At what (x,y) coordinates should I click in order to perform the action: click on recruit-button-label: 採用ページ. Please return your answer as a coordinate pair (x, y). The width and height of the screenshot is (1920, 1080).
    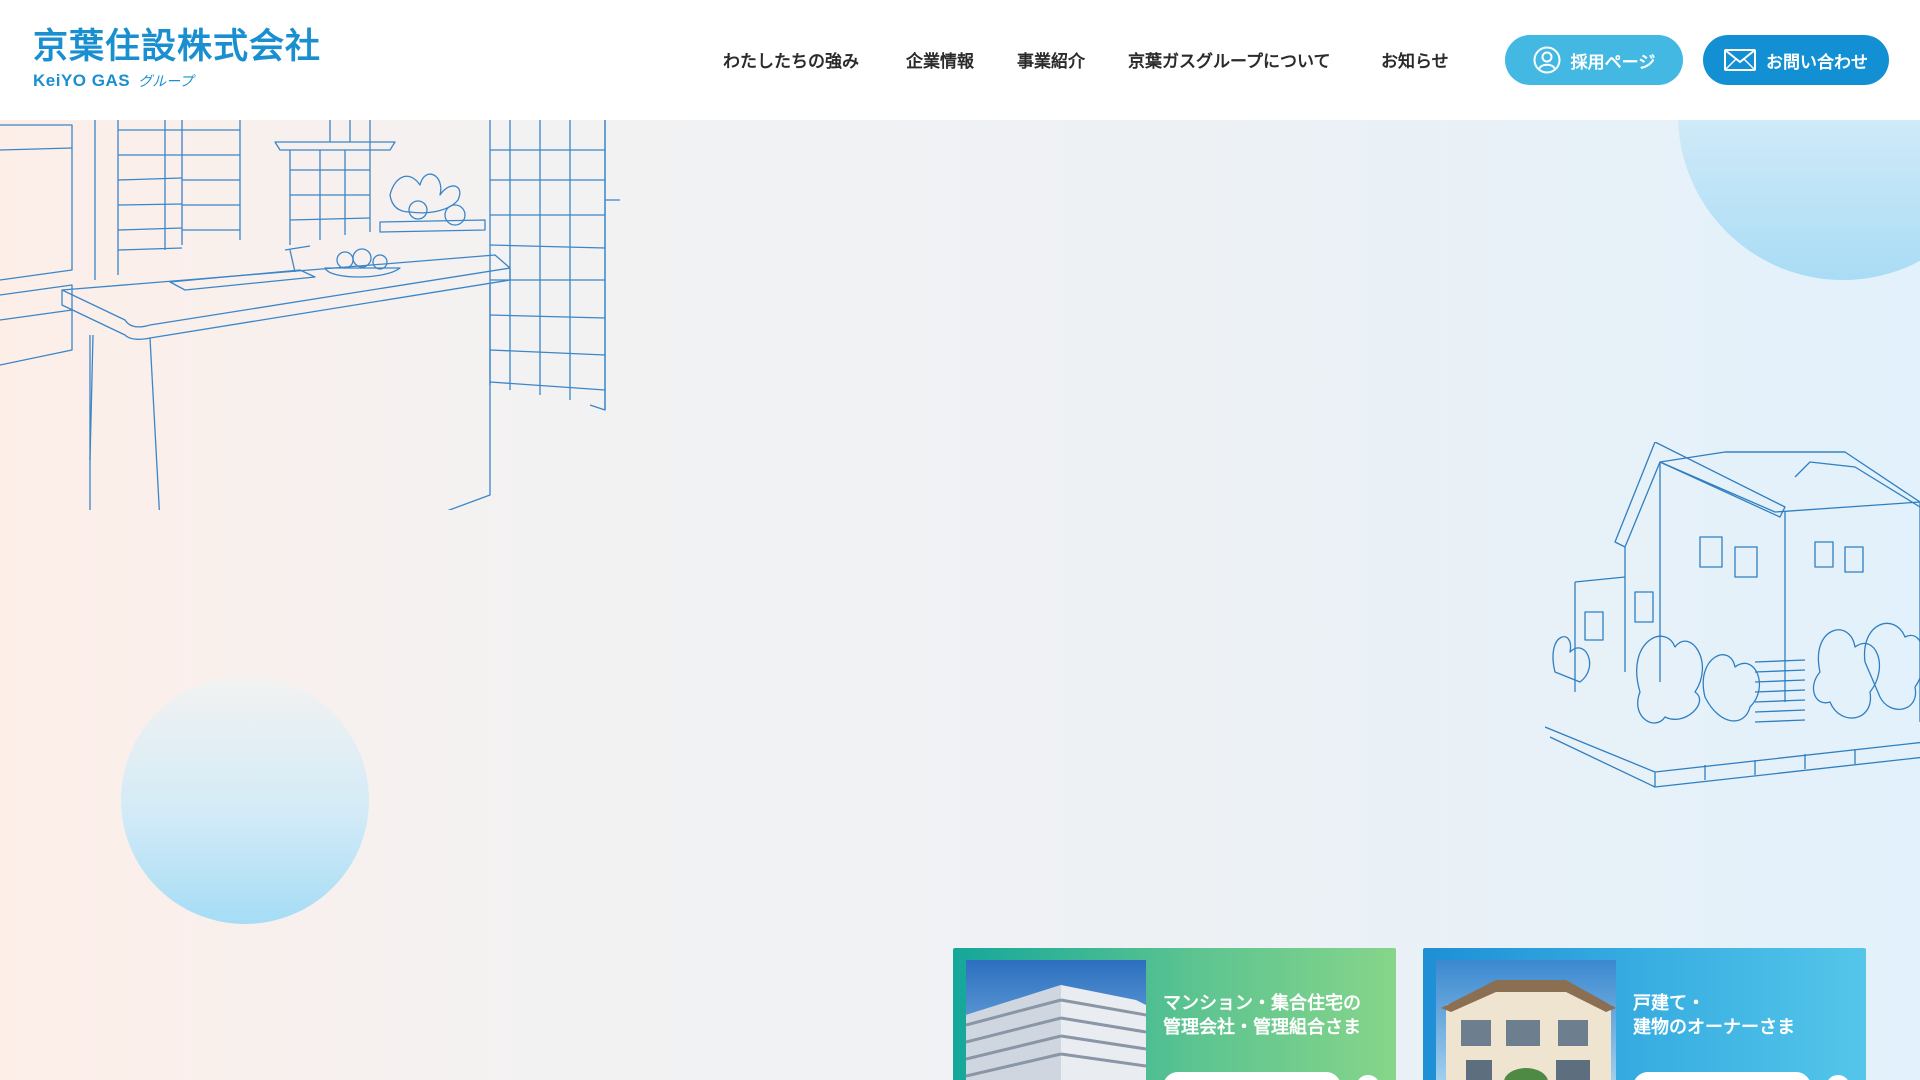
    Looking at the image, I should click on (1613, 62).